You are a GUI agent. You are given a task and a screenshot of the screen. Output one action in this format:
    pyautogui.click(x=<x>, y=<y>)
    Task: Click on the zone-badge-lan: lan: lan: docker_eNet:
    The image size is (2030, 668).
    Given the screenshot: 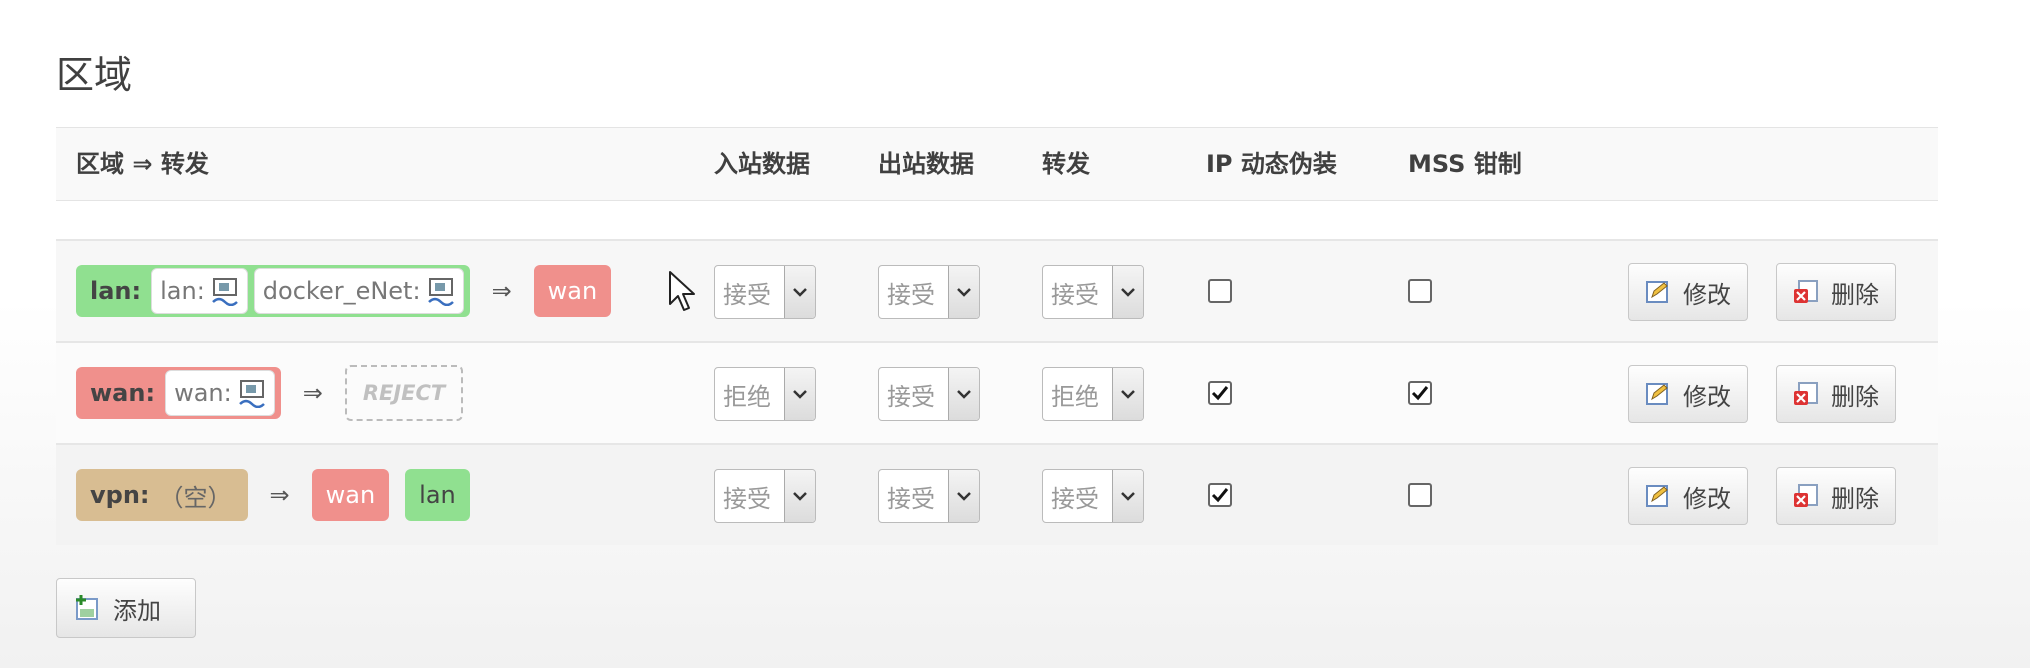 What is the action you would take?
    pyautogui.click(x=273, y=291)
    